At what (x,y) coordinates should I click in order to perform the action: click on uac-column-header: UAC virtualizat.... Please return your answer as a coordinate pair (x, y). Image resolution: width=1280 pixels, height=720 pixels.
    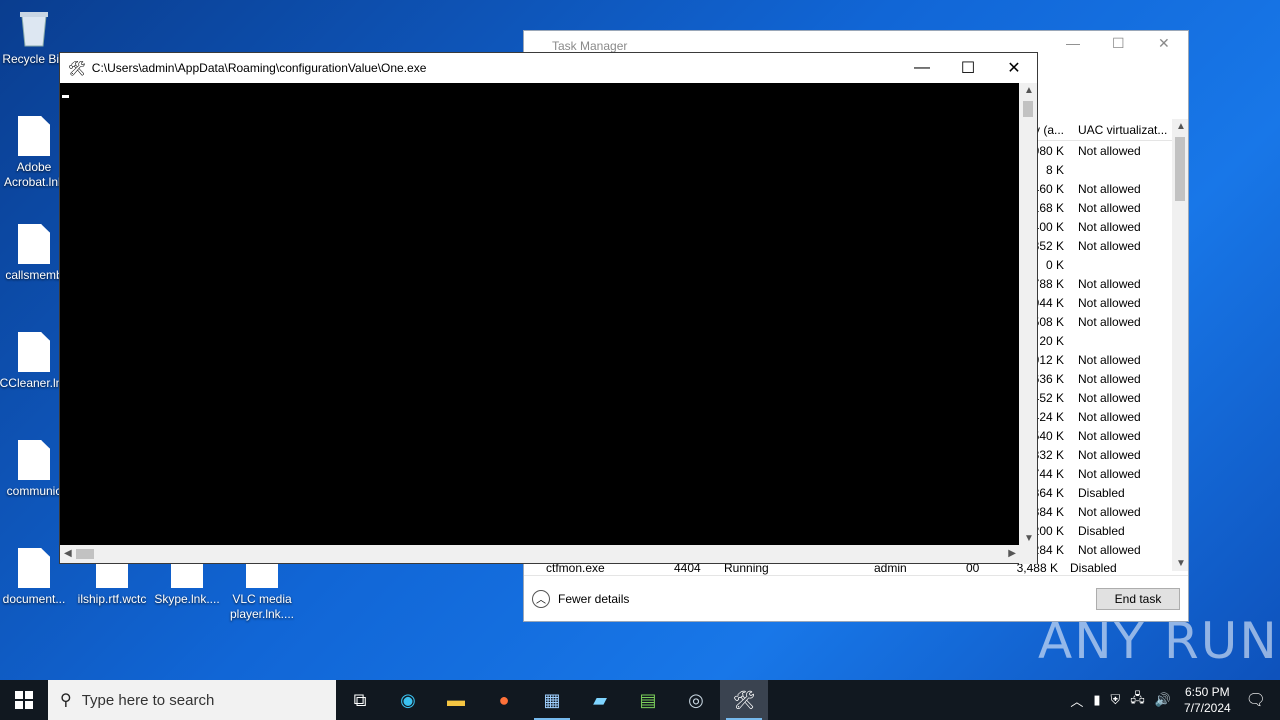
    Looking at the image, I should click on (1116, 130).